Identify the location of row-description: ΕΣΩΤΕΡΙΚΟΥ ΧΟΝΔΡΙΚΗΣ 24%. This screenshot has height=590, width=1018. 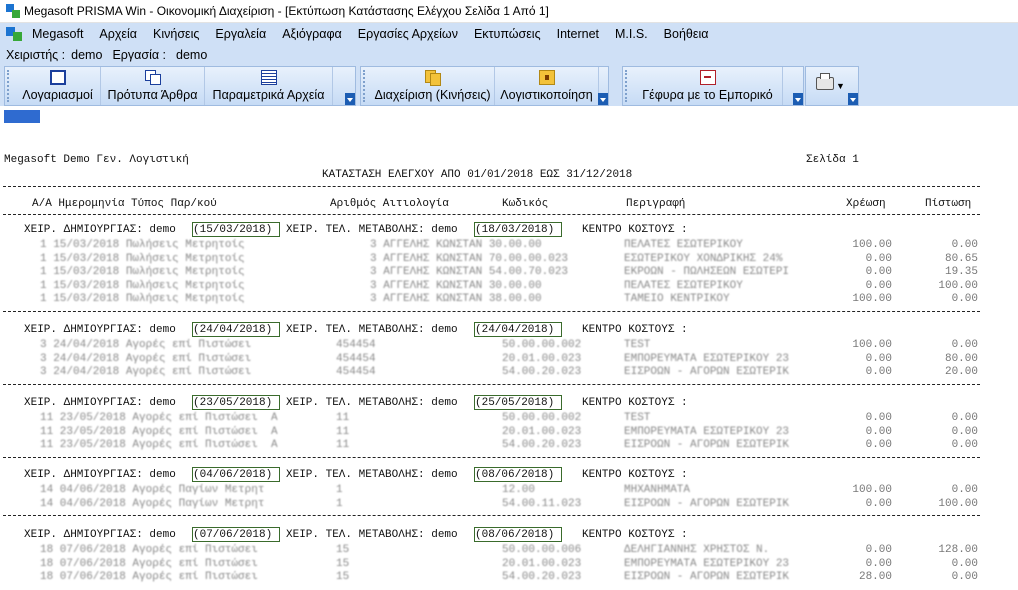
(703, 258).